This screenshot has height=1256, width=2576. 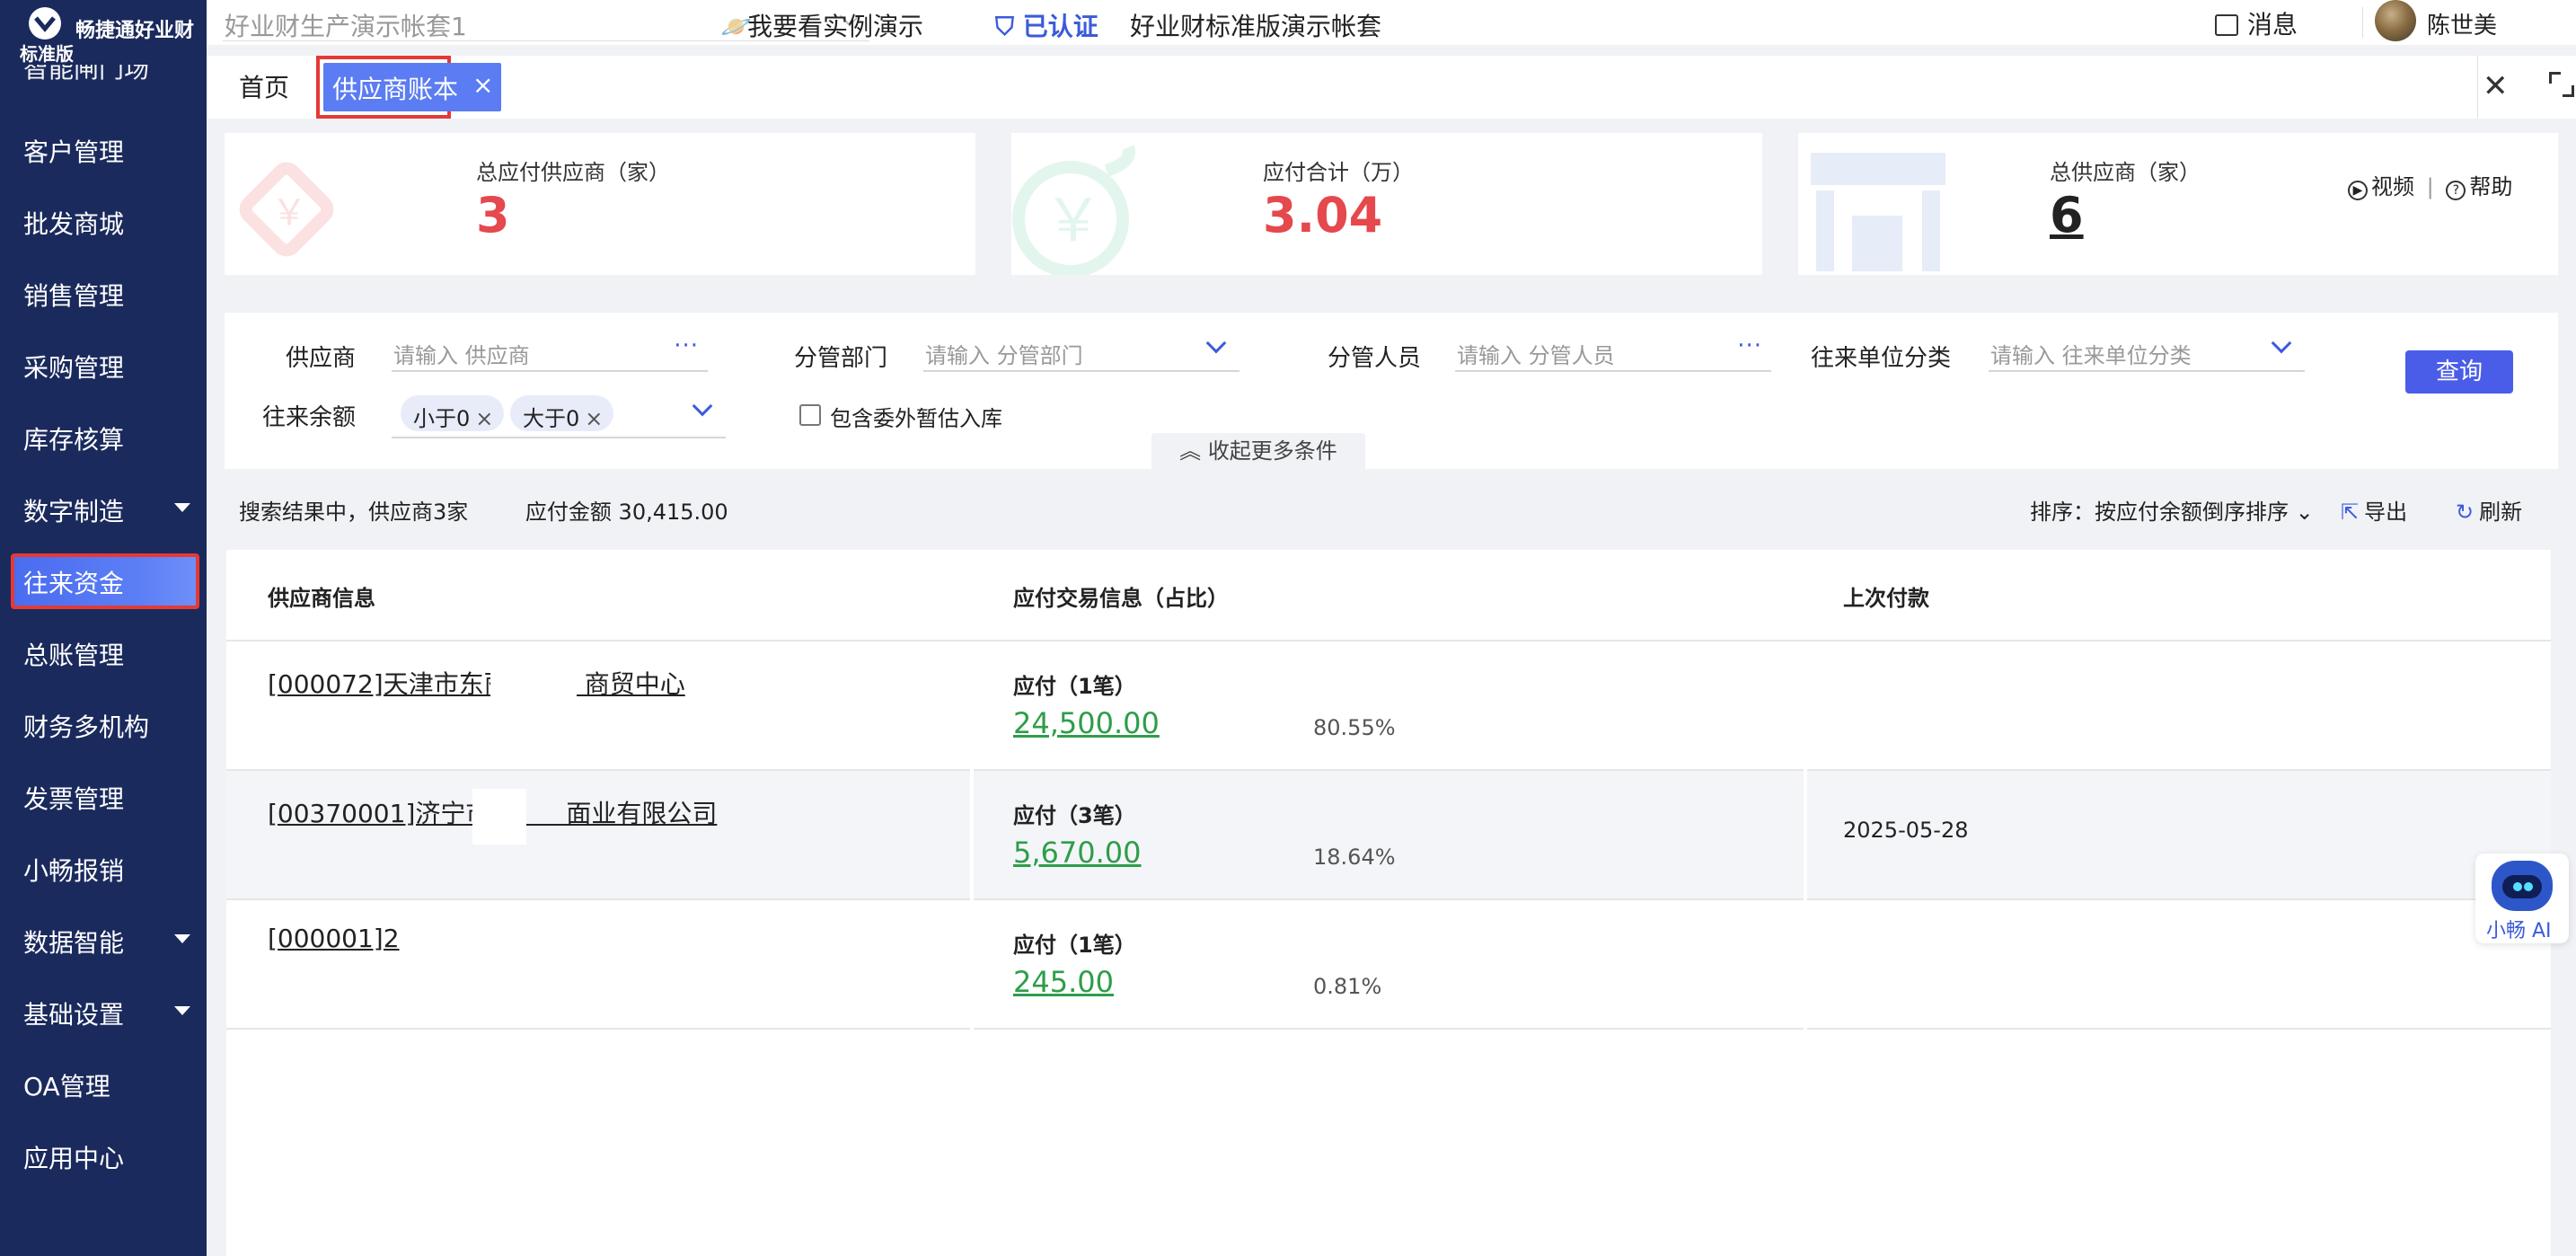 What do you see at coordinates (74, 152) in the screenshot?
I see `sidebar-item-label: 客户管理` at bounding box center [74, 152].